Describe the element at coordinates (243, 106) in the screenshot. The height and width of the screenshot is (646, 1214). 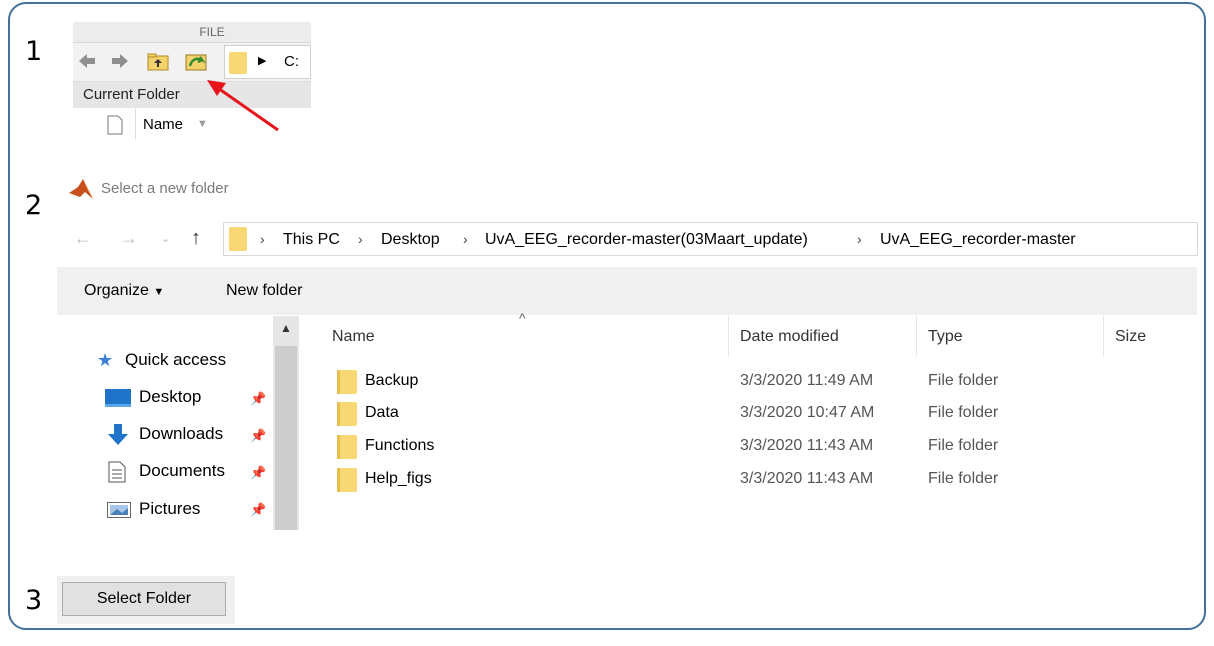
I see `annotation-arrow-icon` at that location.